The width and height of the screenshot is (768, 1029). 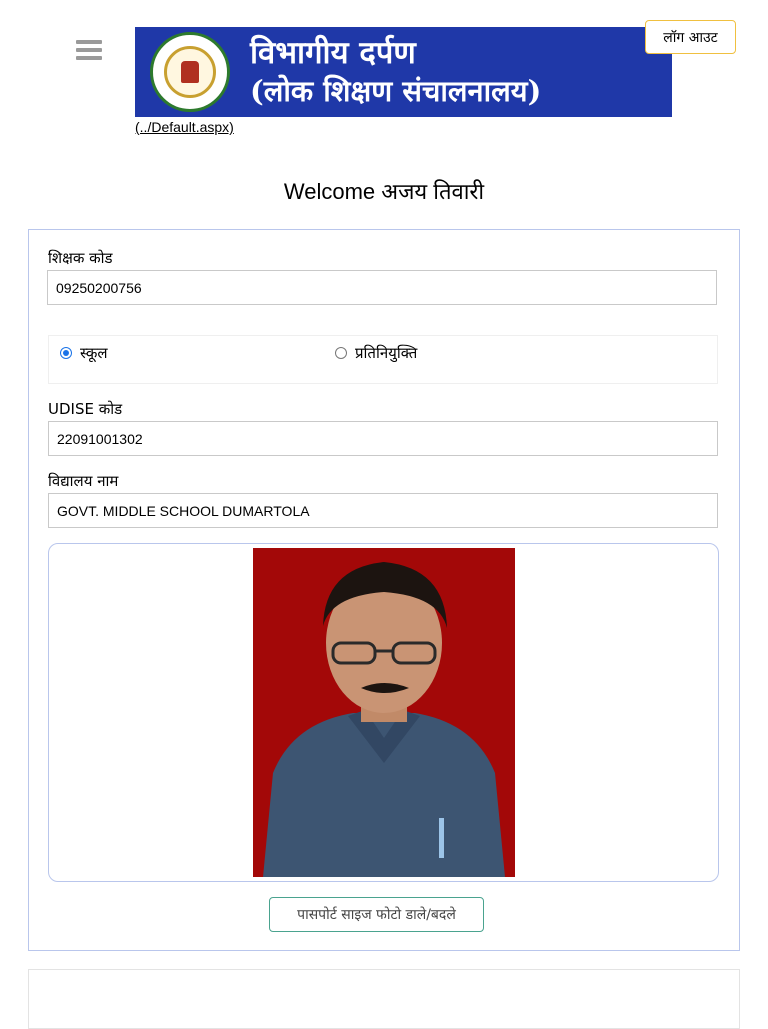 I want to click on radio-deputation: प्रतिनियुक्ति, so click(x=376, y=353).